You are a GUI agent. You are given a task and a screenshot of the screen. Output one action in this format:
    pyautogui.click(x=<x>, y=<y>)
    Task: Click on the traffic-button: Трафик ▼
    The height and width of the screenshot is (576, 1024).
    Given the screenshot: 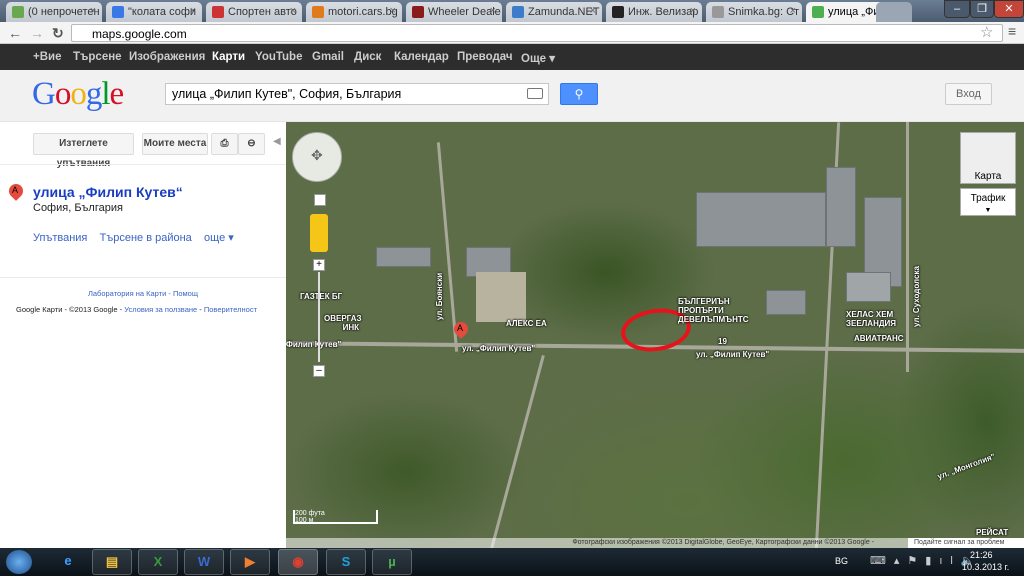 What is the action you would take?
    pyautogui.click(x=988, y=202)
    